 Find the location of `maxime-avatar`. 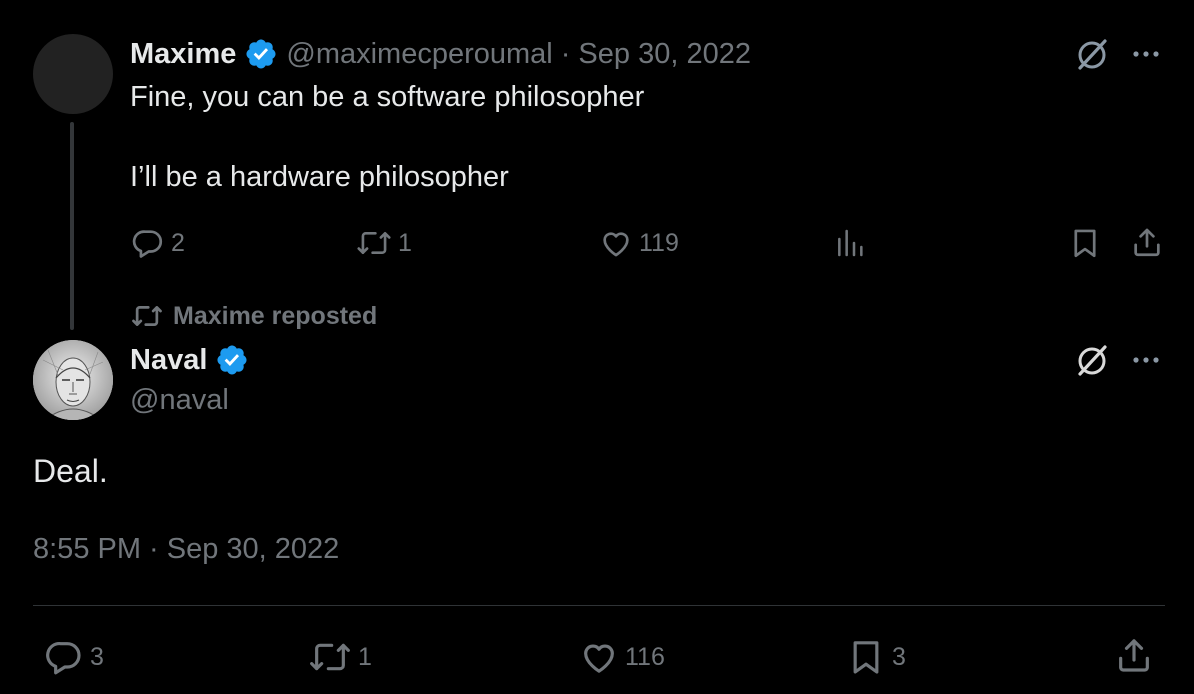

maxime-avatar is located at coordinates (73, 74).